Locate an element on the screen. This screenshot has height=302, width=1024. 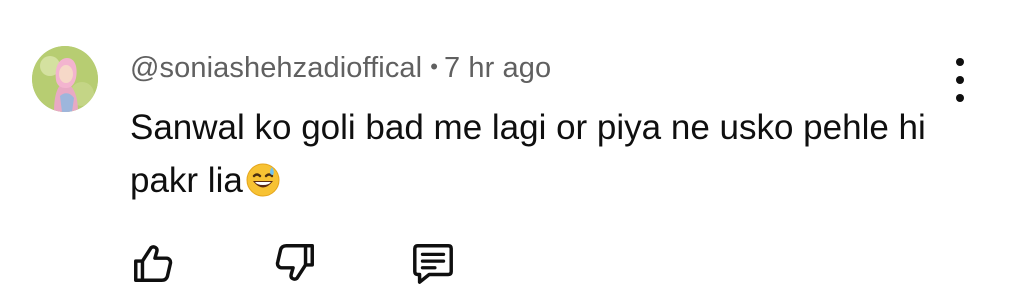
comment-time: 7 hr ago is located at coordinates (497, 68).